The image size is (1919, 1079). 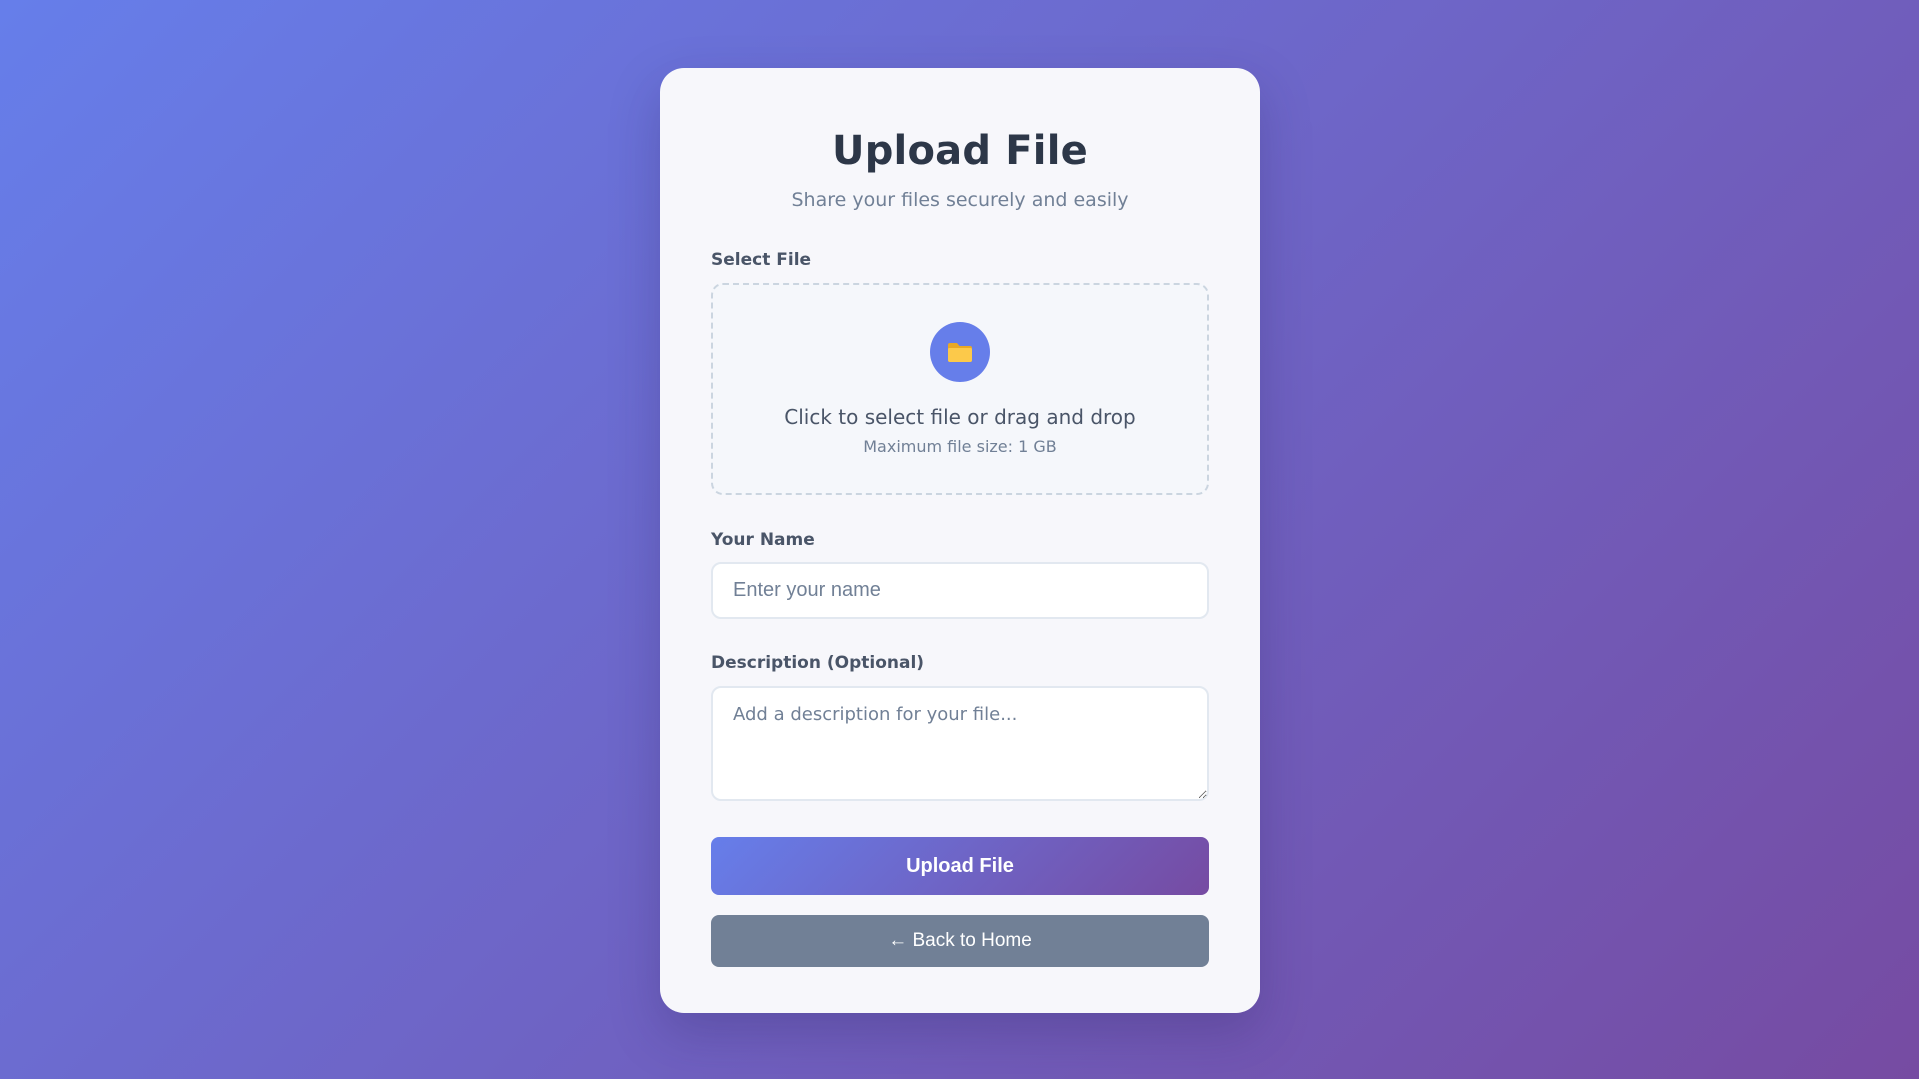 What do you see at coordinates (960, 446) in the screenshot?
I see `dropzone-hint: Maximum file size: 1 GB` at bounding box center [960, 446].